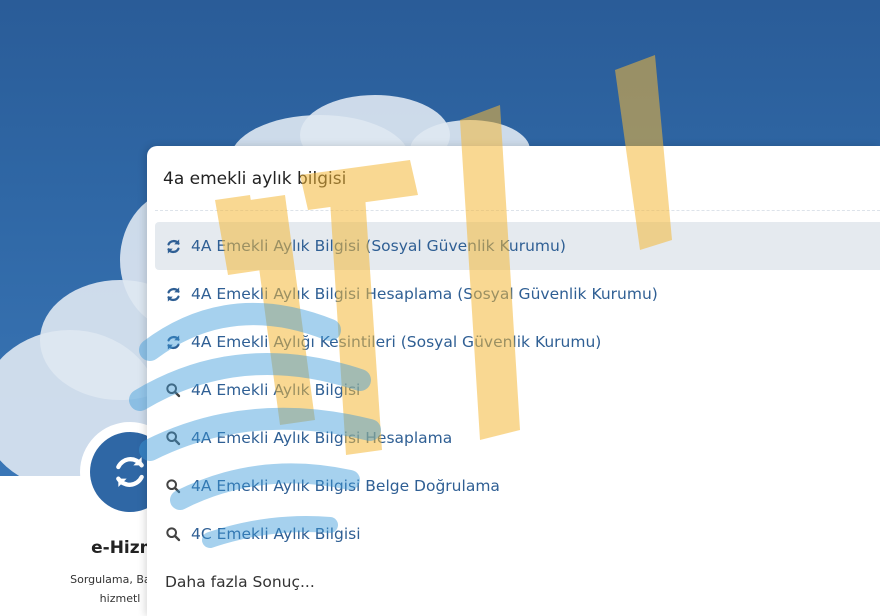  Describe the element at coordinates (130, 472) in the screenshot. I see `refresh-icon` at that location.